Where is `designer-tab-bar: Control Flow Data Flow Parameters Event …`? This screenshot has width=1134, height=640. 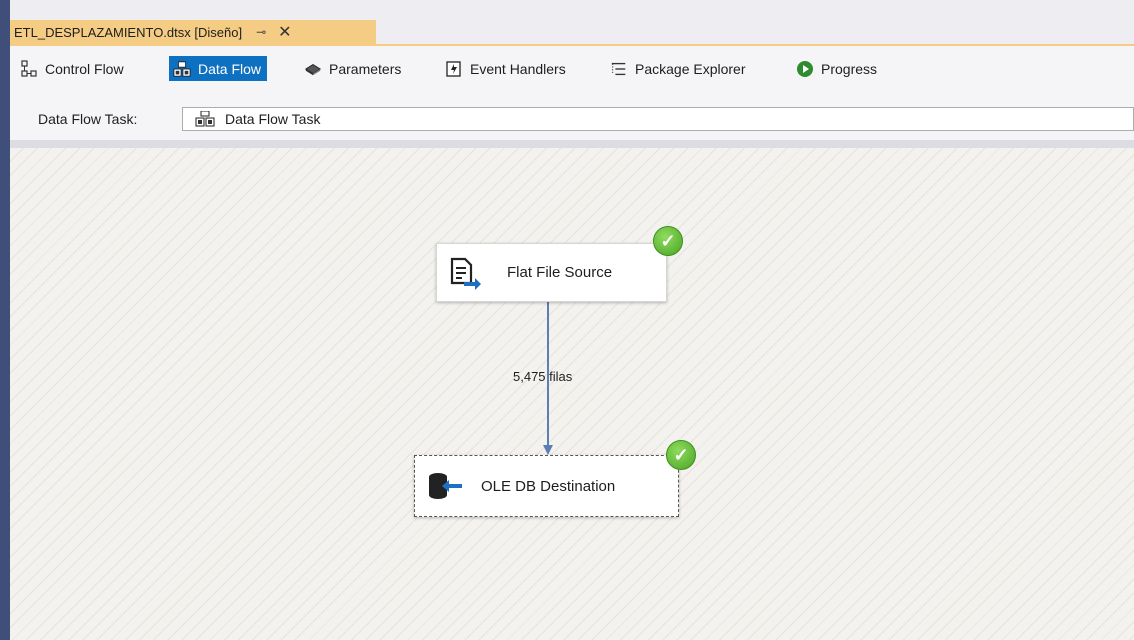 designer-tab-bar: Control Flow Data Flow Parameters Event … is located at coordinates (572, 71).